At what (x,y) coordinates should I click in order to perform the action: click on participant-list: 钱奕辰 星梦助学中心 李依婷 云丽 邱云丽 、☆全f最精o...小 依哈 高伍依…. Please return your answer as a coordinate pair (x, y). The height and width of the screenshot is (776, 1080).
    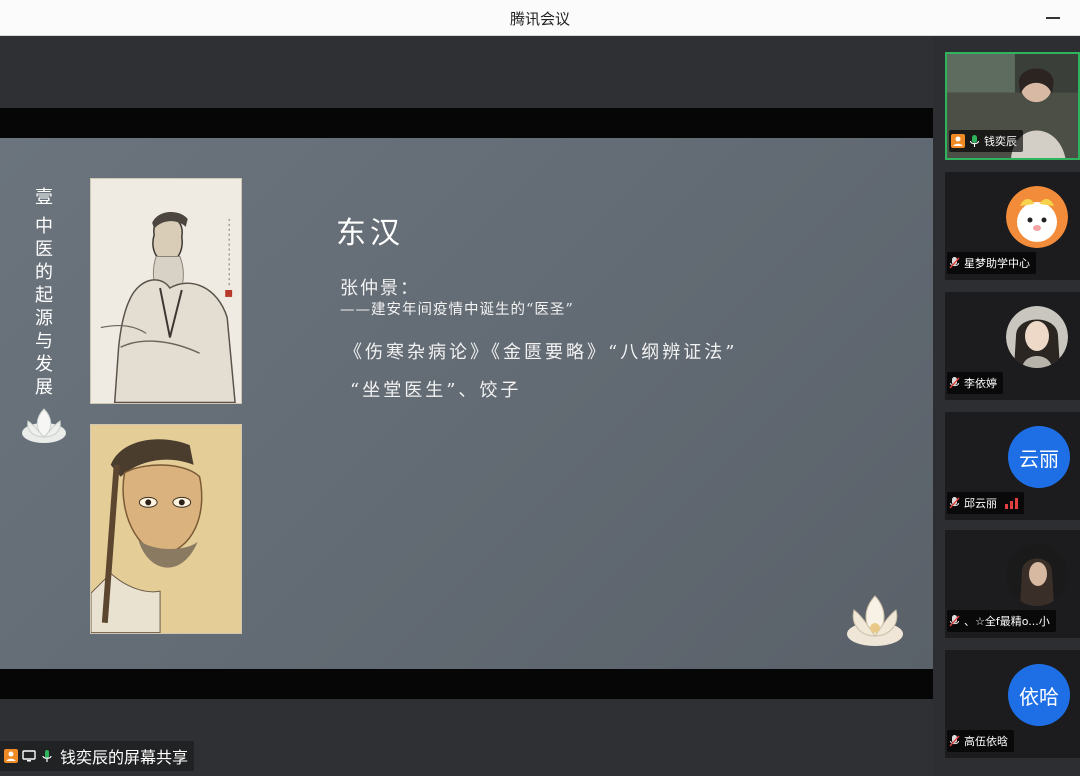
    Looking at the image, I should click on (1006, 406).